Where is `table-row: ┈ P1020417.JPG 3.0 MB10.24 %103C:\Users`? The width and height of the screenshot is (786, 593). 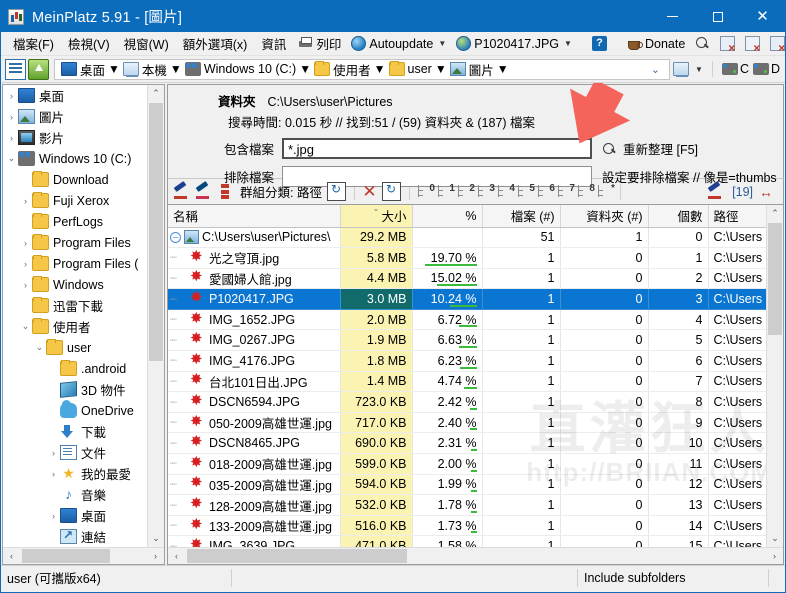
table-row: ┈ P1020417.JPG 3.0 MB10.24 %103C:\Users is located at coordinates (467, 299).